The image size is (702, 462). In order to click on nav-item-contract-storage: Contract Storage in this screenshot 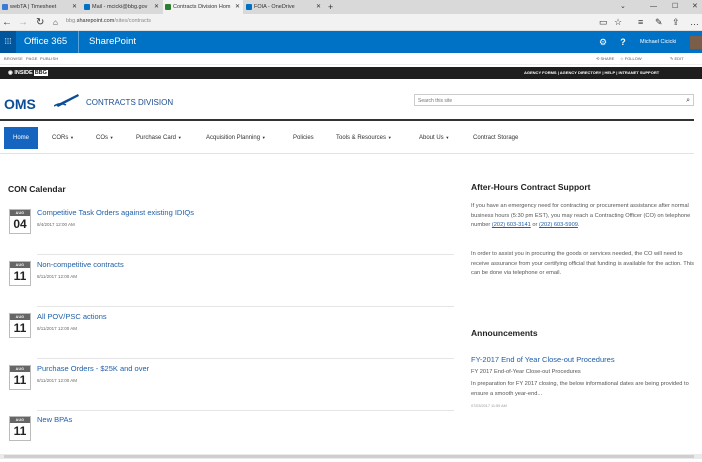, I will do `click(495, 138)`.